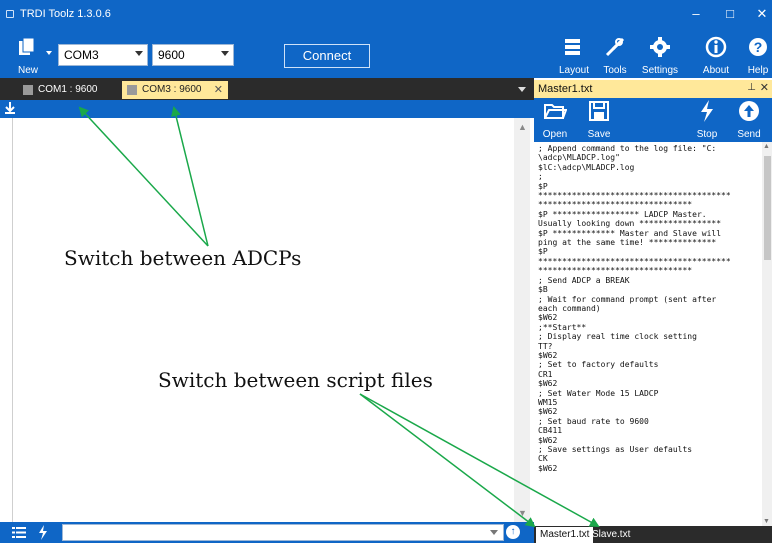 The image size is (772, 543). I want to click on arrow-to-com3-tab, so click(190, 176).